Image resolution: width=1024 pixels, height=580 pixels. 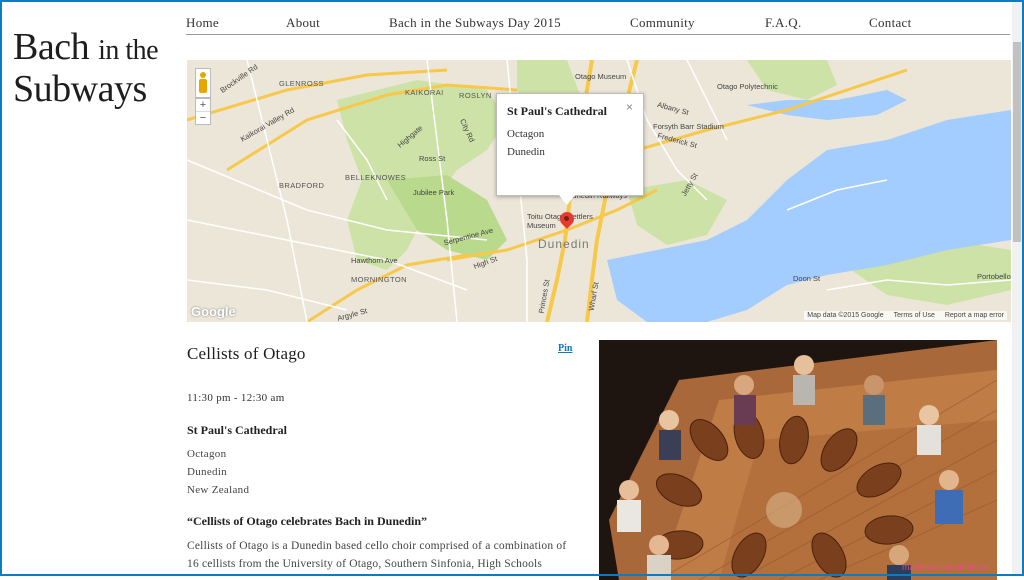 I want to click on event-title: Cellists of Otago, so click(x=246, y=353).